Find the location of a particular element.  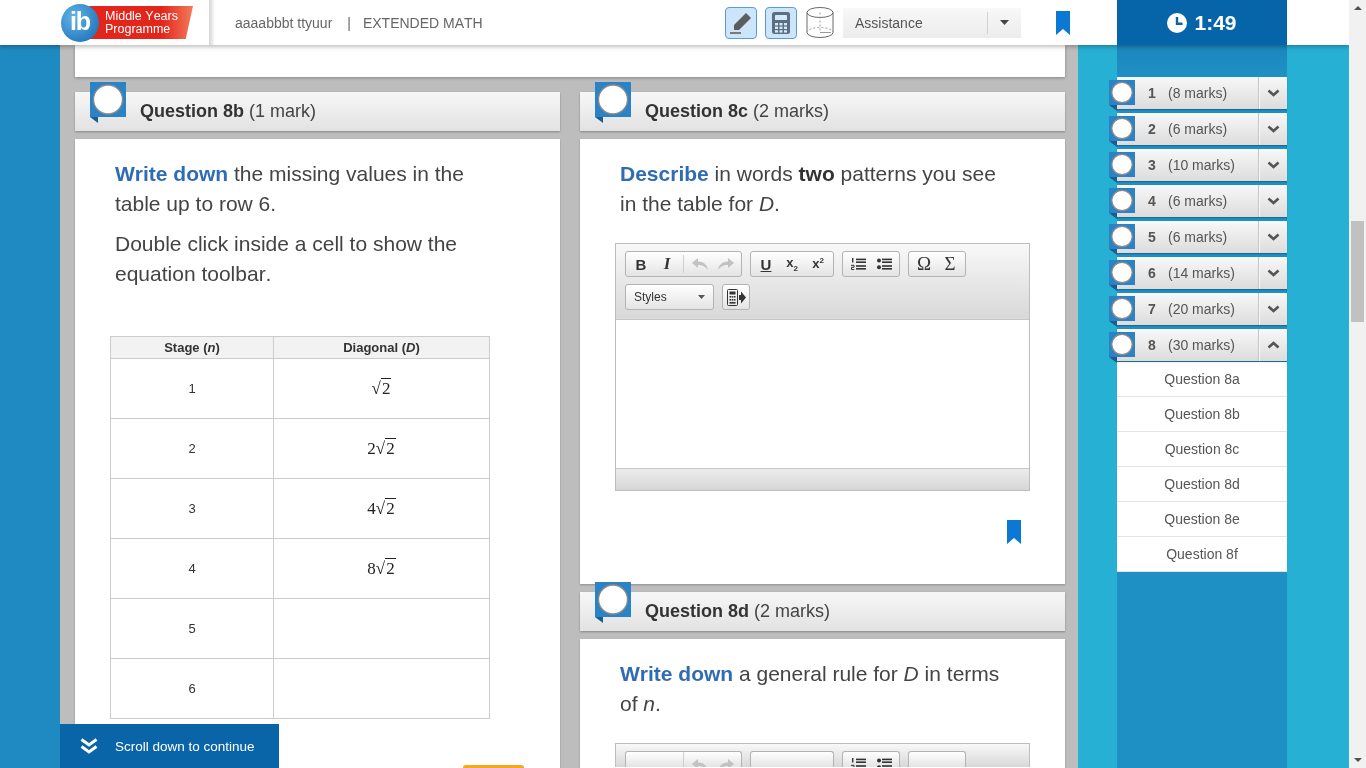

group-number: 8 is located at coordinates (1152, 345).